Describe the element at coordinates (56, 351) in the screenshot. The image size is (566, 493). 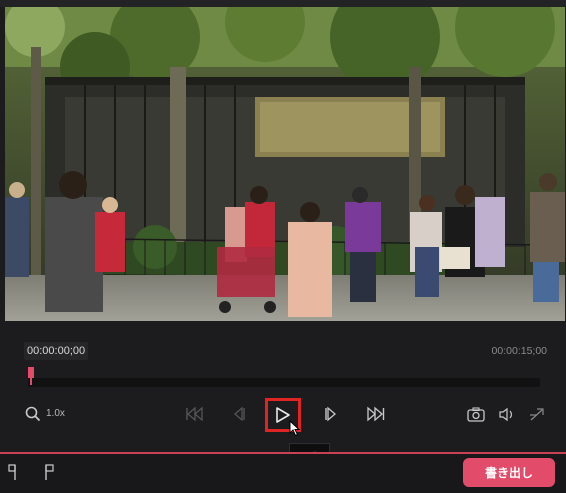
I see `current-timecode: 00:00:00;00` at that location.